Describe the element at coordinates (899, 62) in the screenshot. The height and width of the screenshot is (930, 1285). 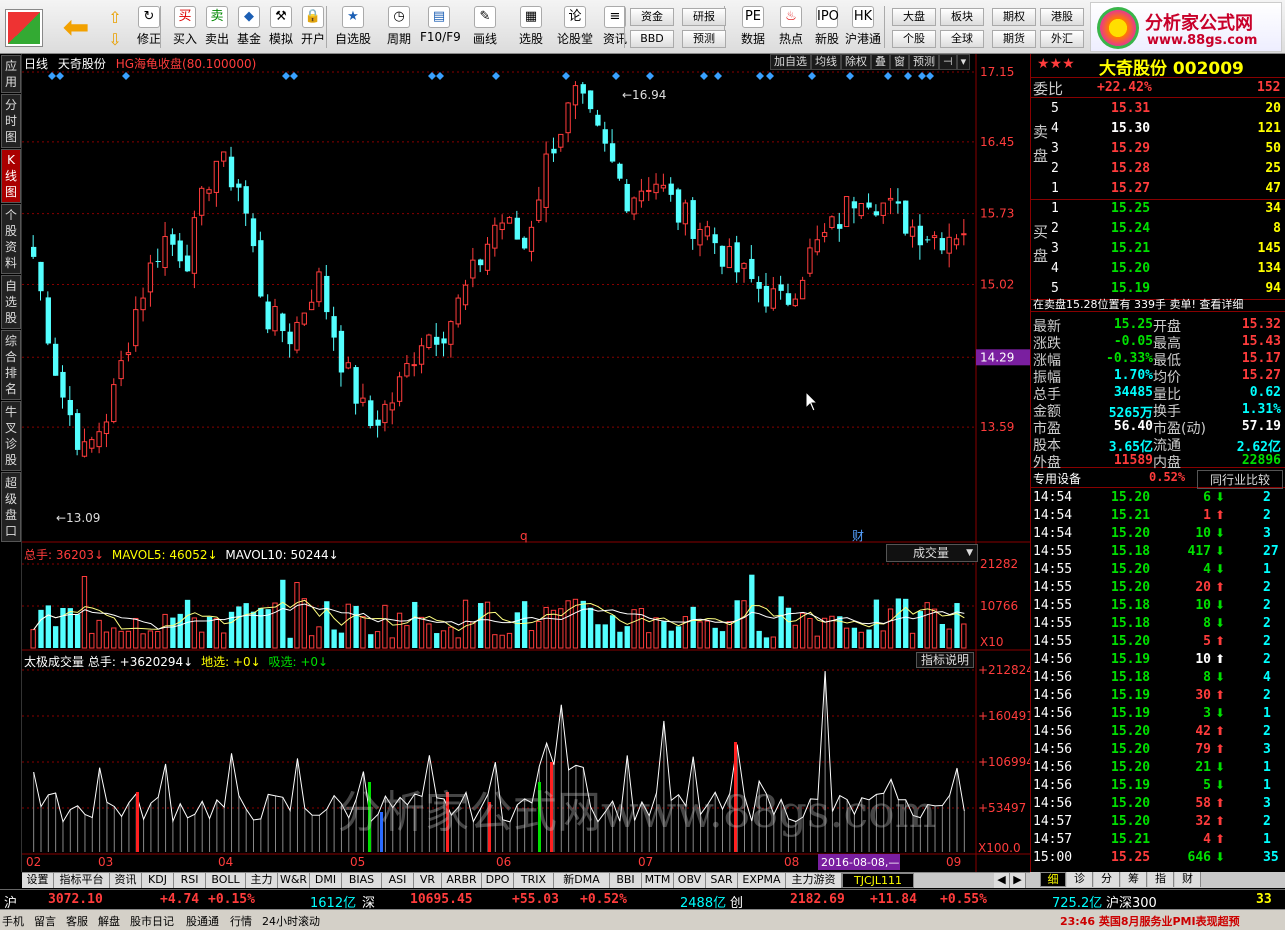
I see `chart-button-4: 窗` at that location.